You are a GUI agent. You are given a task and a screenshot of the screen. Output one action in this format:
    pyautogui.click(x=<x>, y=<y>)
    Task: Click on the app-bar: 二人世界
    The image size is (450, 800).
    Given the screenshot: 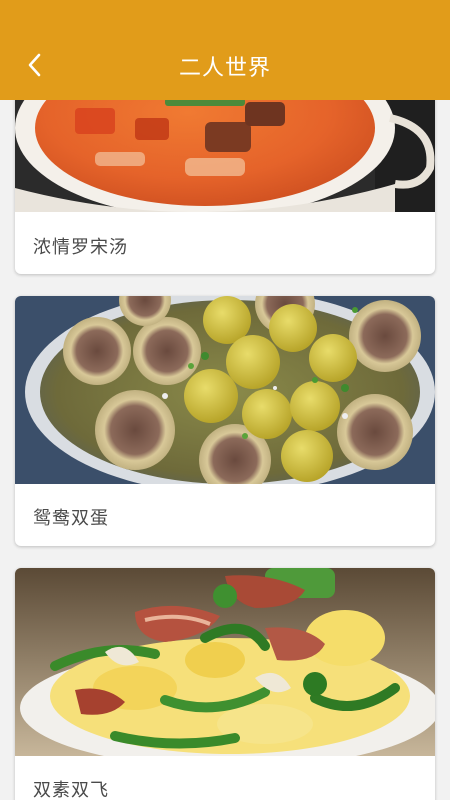 What is the action you would take?
    pyautogui.click(x=225, y=50)
    